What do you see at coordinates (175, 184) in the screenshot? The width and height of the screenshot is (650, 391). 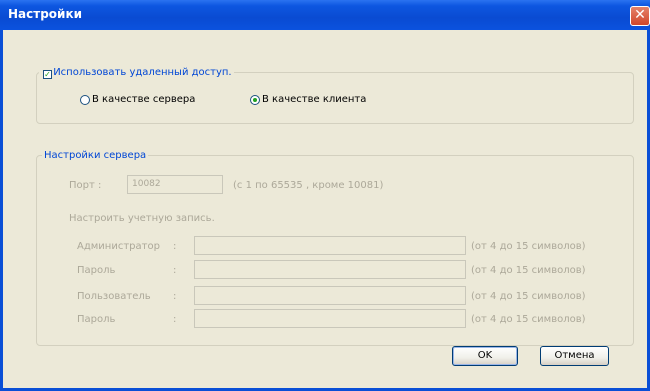 I see `port-input: 10082` at bounding box center [175, 184].